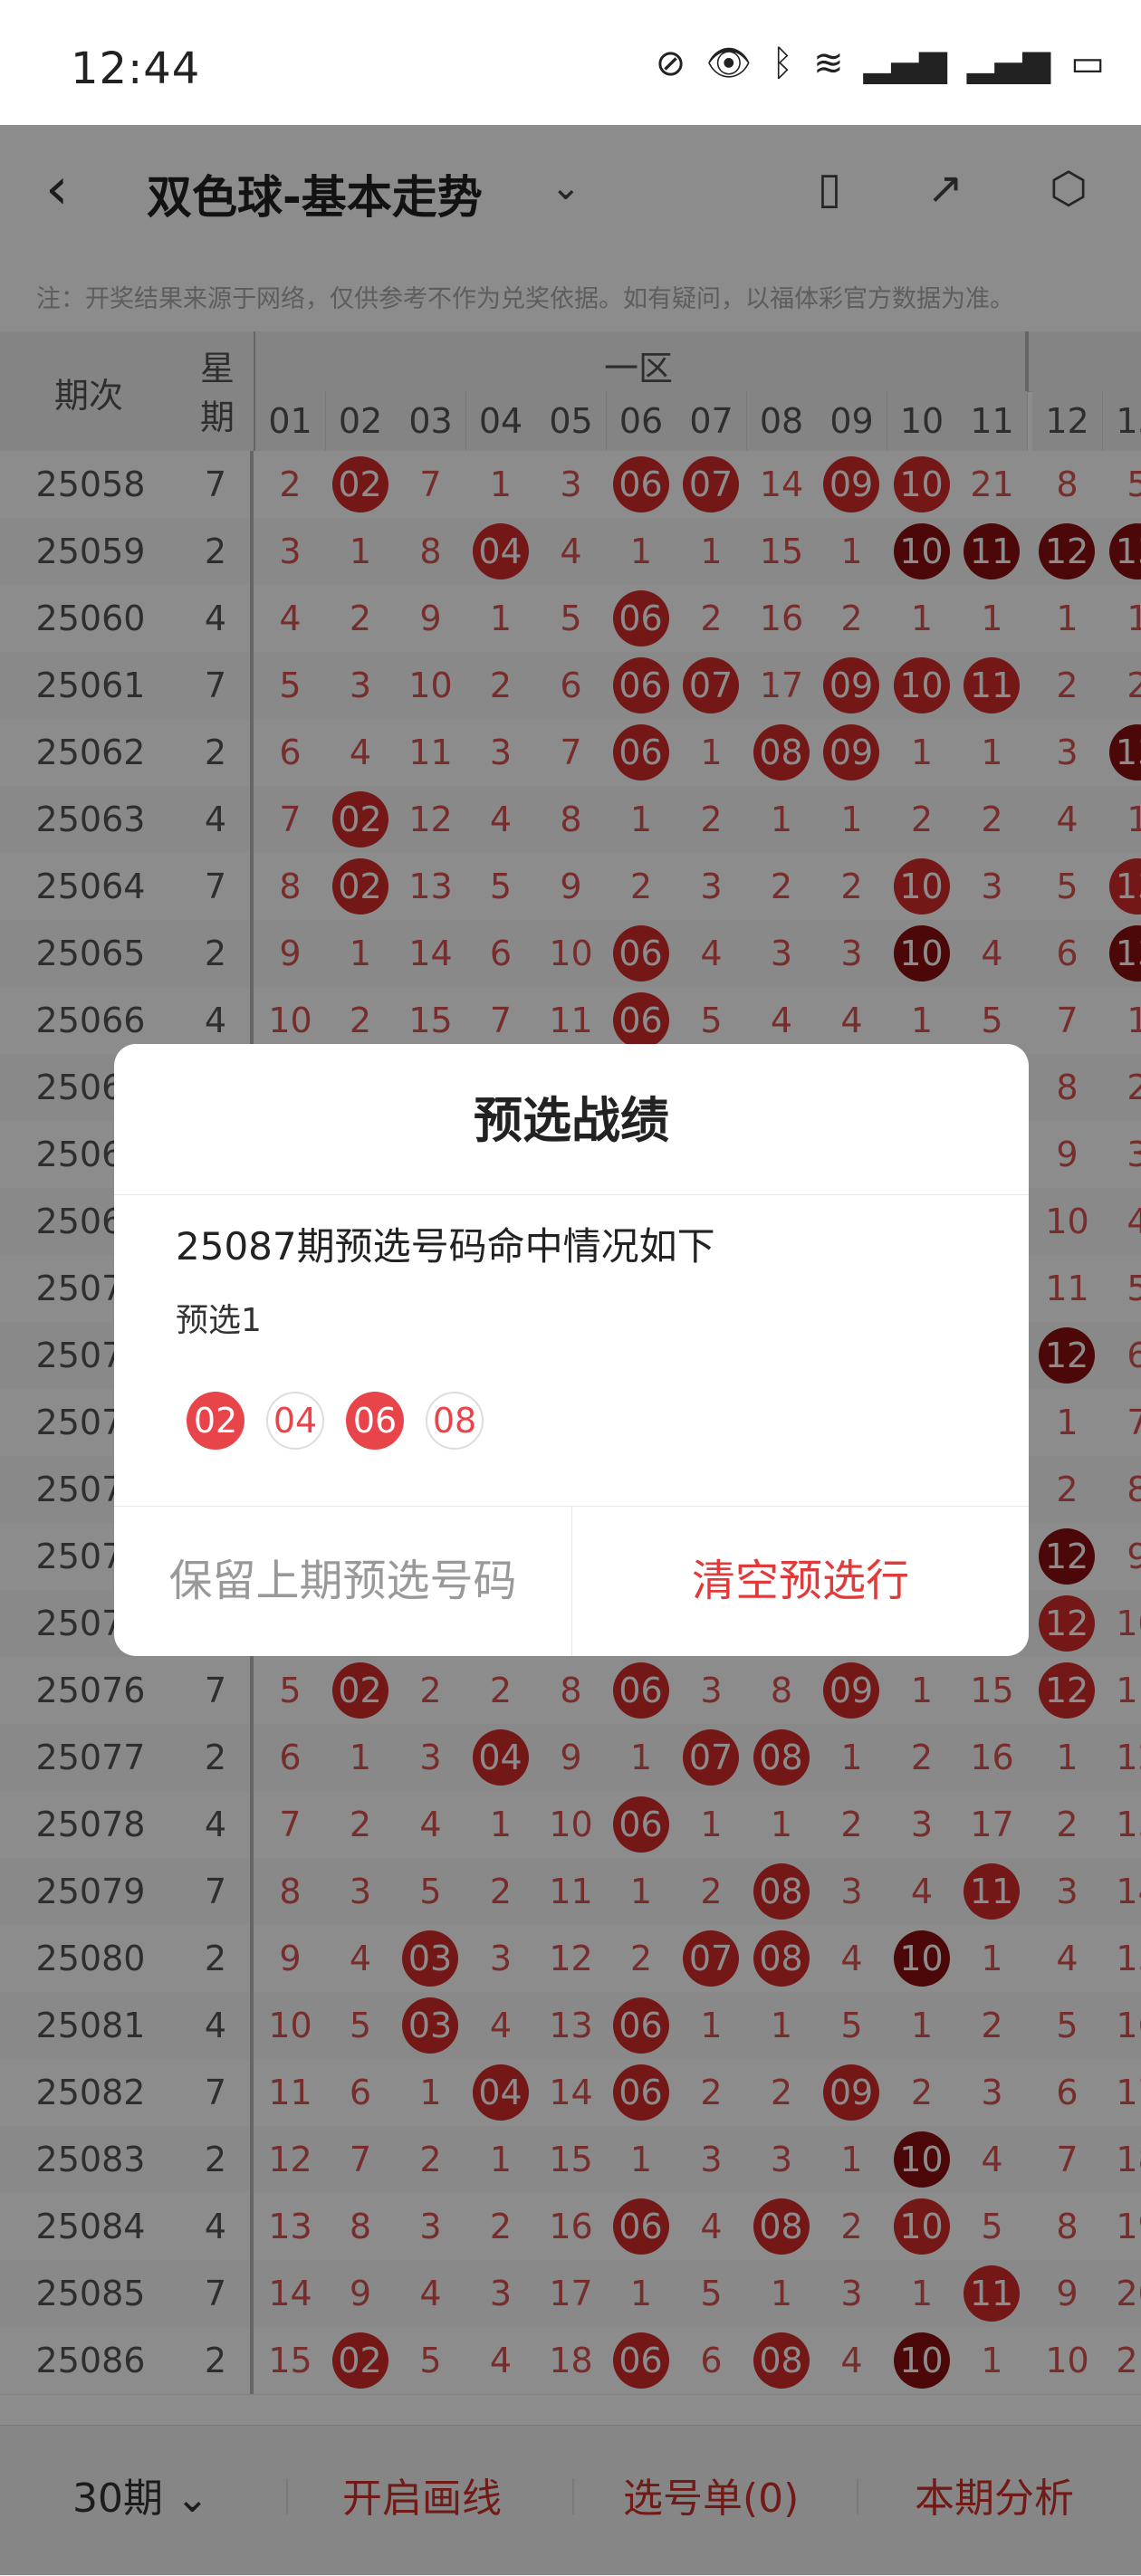  I want to click on wifi-icon: ≋, so click(829, 63).